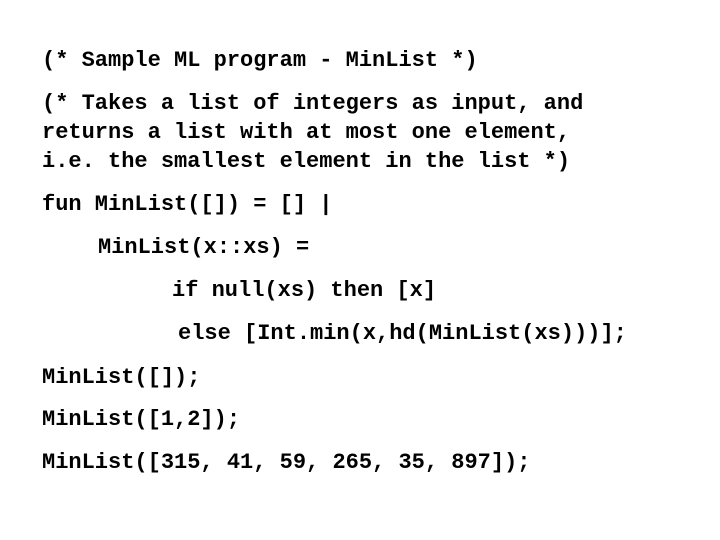 The image size is (720, 540). I want to click on if-then-branch: if null(xs) then [x], so click(304, 290).